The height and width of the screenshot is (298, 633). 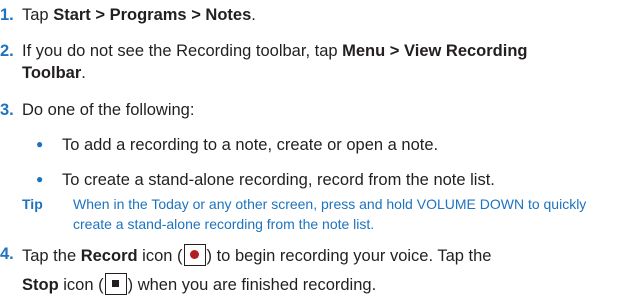 I want to click on step-text: Tap Start > Programs > Notes., so click(x=139, y=15).